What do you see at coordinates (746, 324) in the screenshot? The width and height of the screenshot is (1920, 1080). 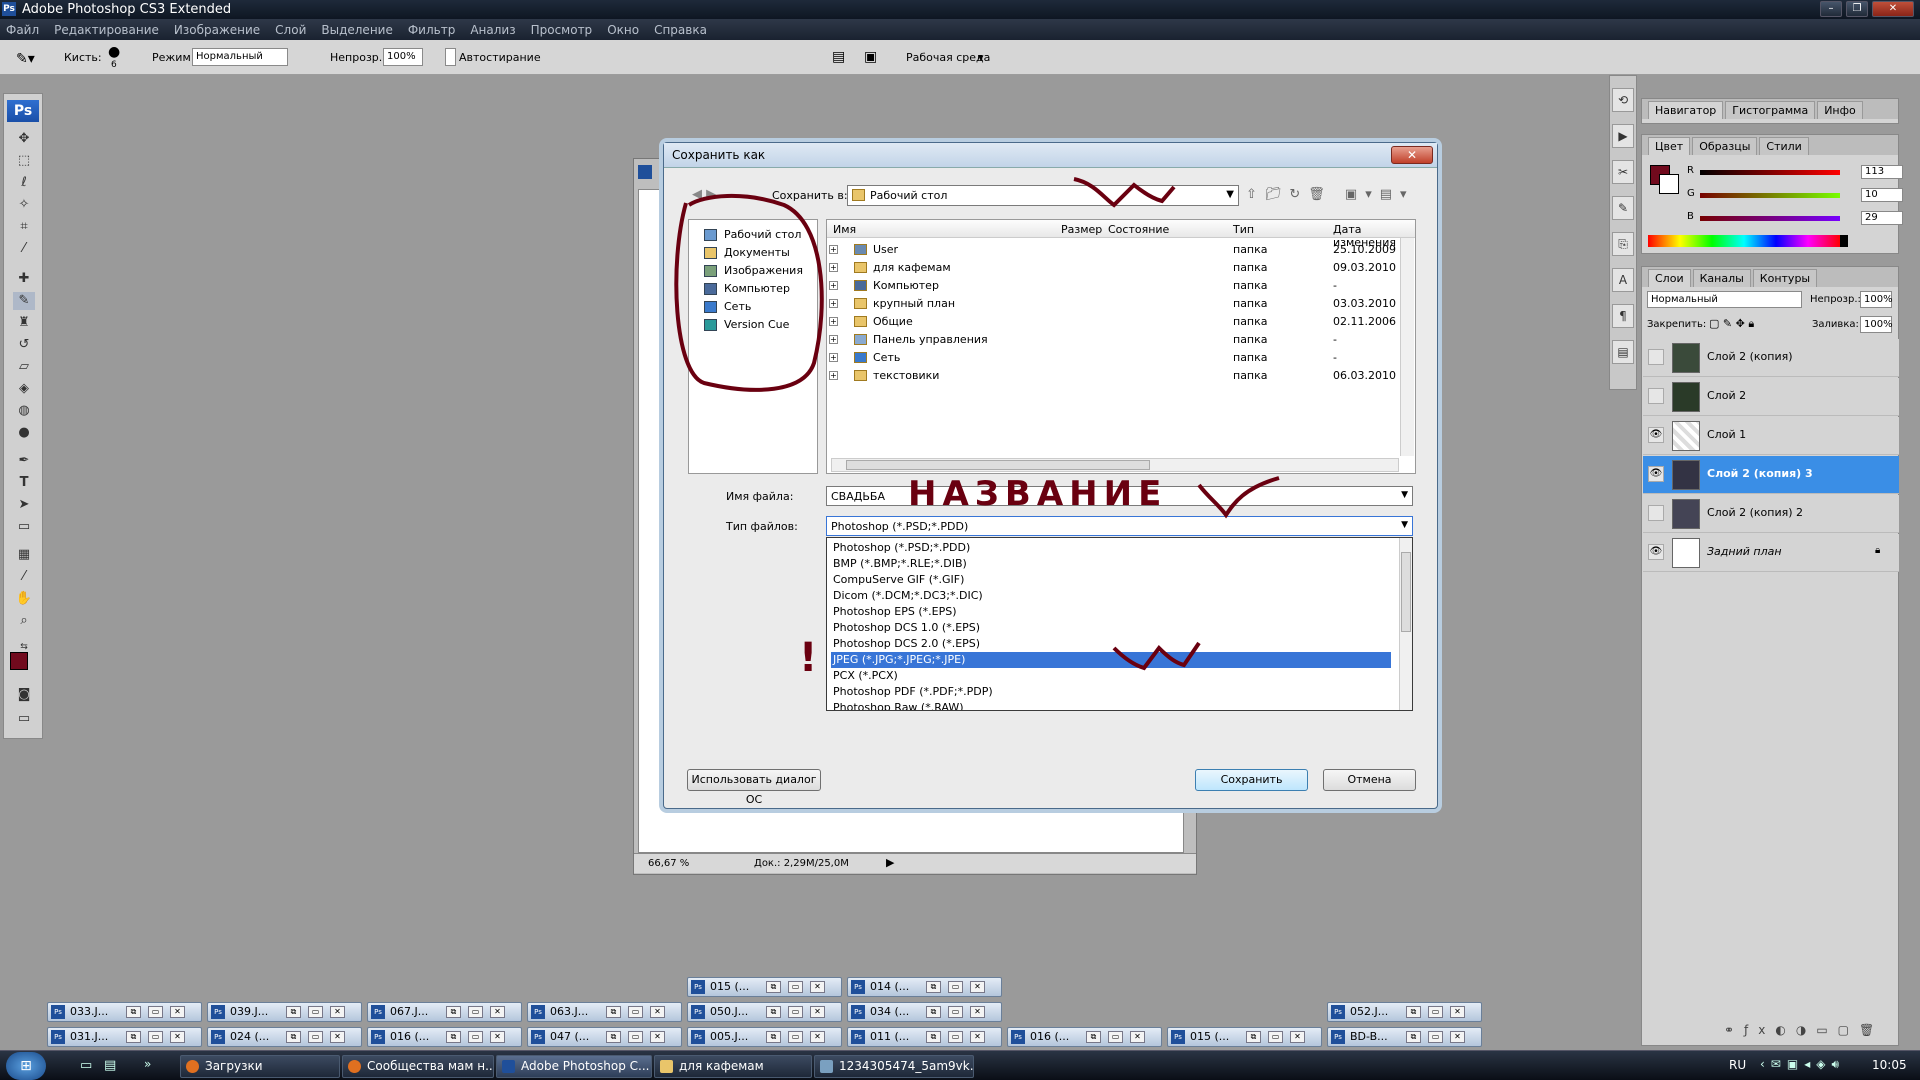 I see `place-version-cue: Version Cue` at bounding box center [746, 324].